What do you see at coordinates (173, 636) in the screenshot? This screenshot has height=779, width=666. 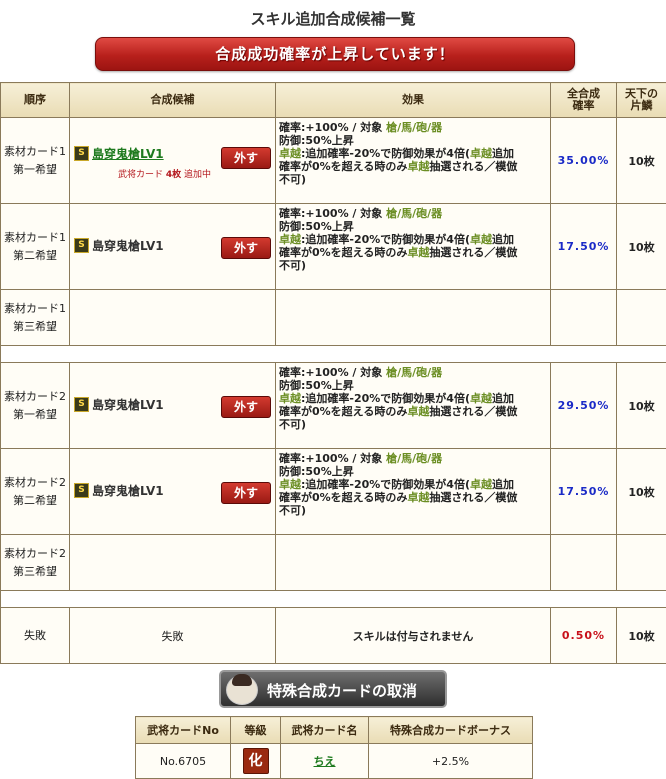 I see `fail-candidate-cell: 失敗` at bounding box center [173, 636].